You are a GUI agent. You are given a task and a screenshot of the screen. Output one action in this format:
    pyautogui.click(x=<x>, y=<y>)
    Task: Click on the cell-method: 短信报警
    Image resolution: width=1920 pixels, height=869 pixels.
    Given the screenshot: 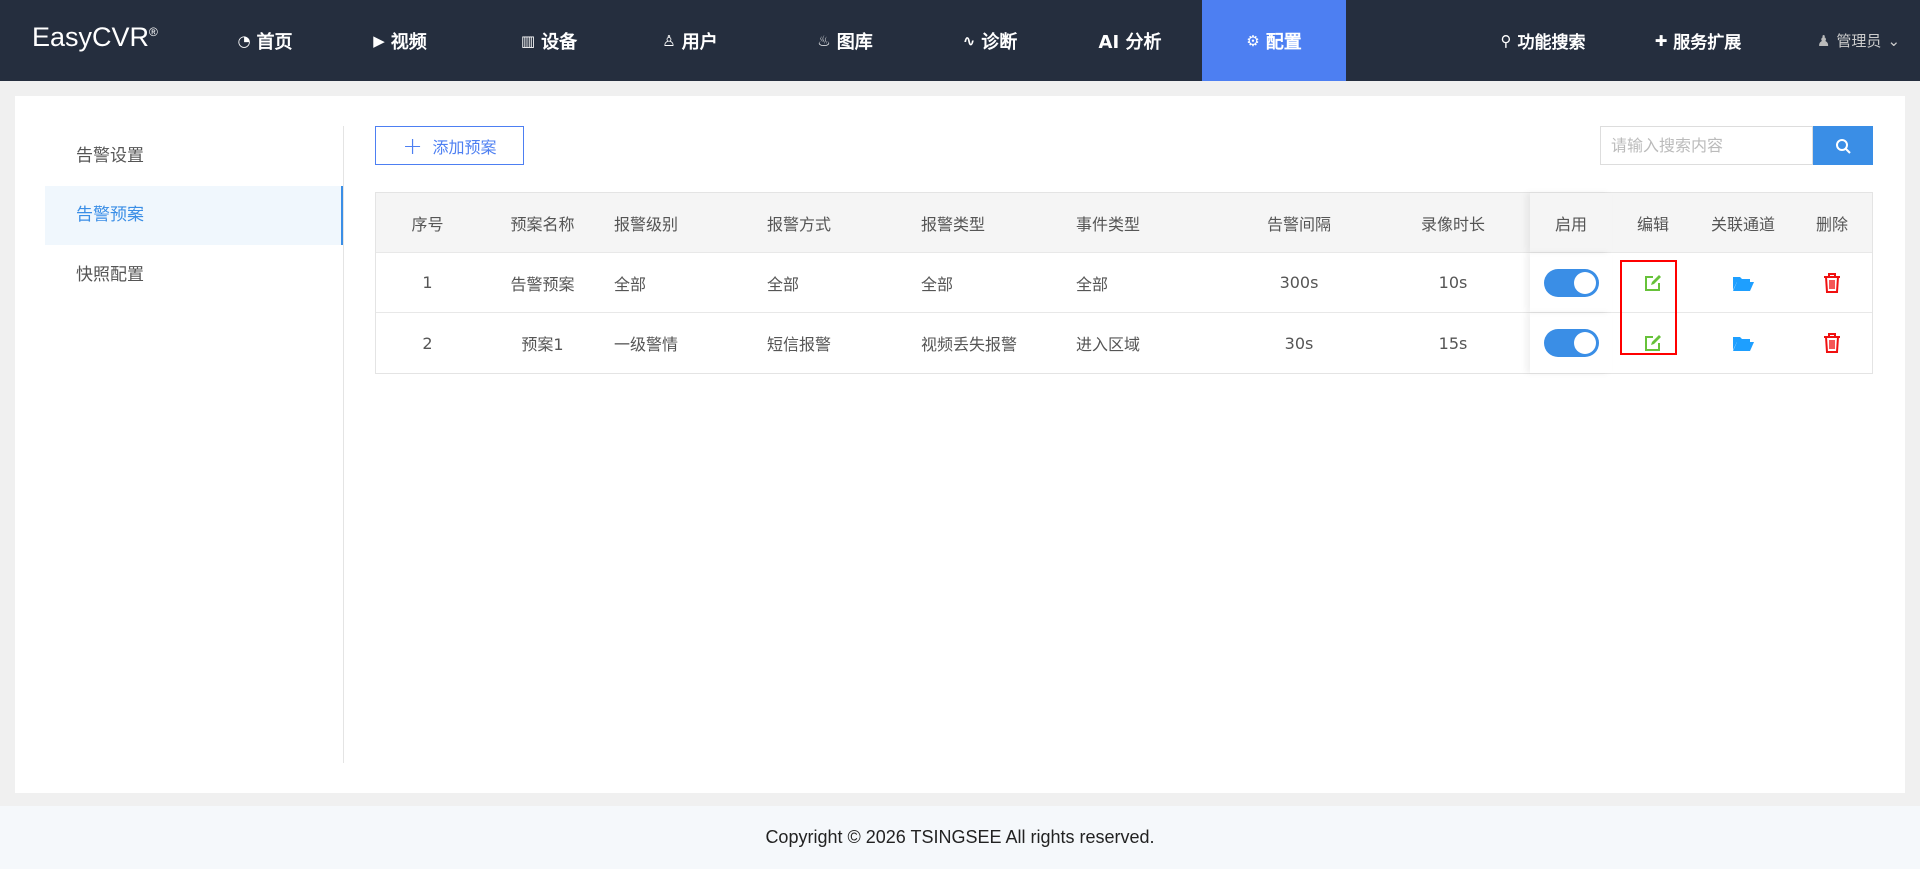 What is the action you would take?
    pyautogui.click(x=799, y=344)
    